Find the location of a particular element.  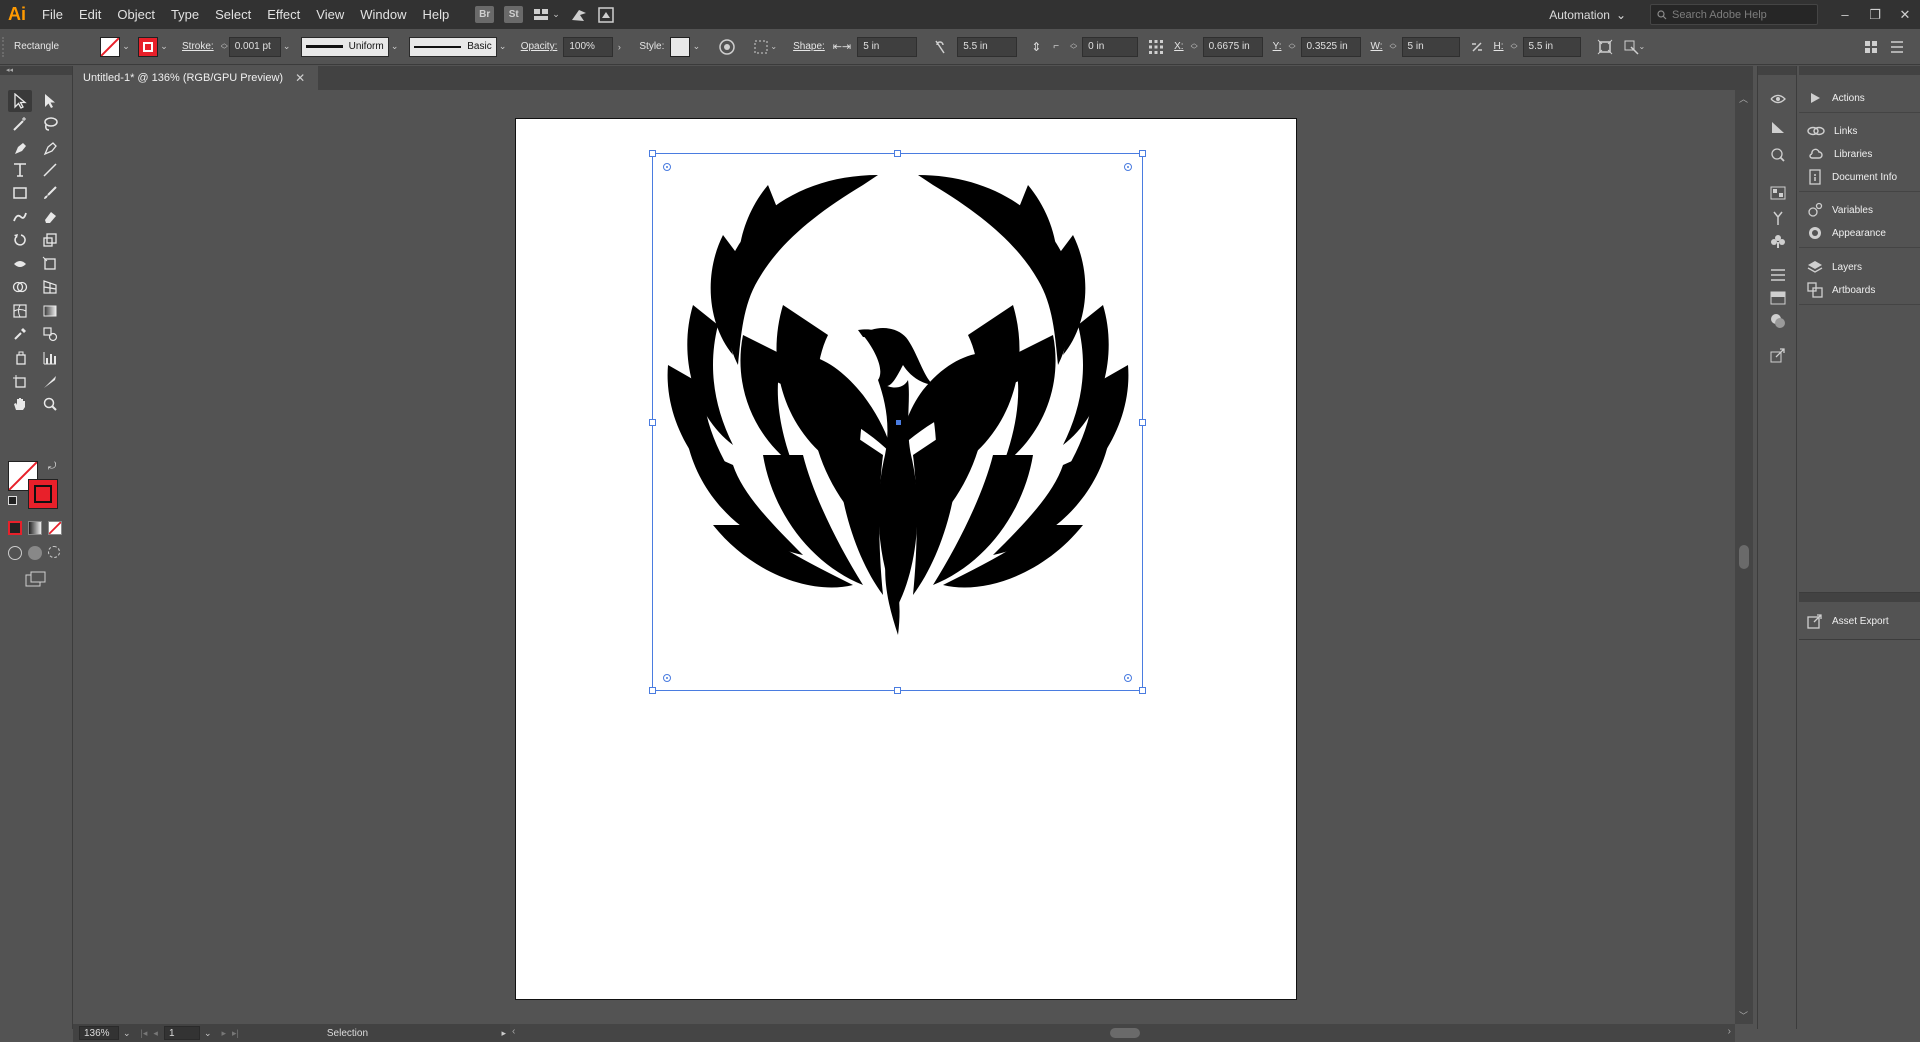

first-artboard-icon: |◂ is located at coordinates (144, 1033).